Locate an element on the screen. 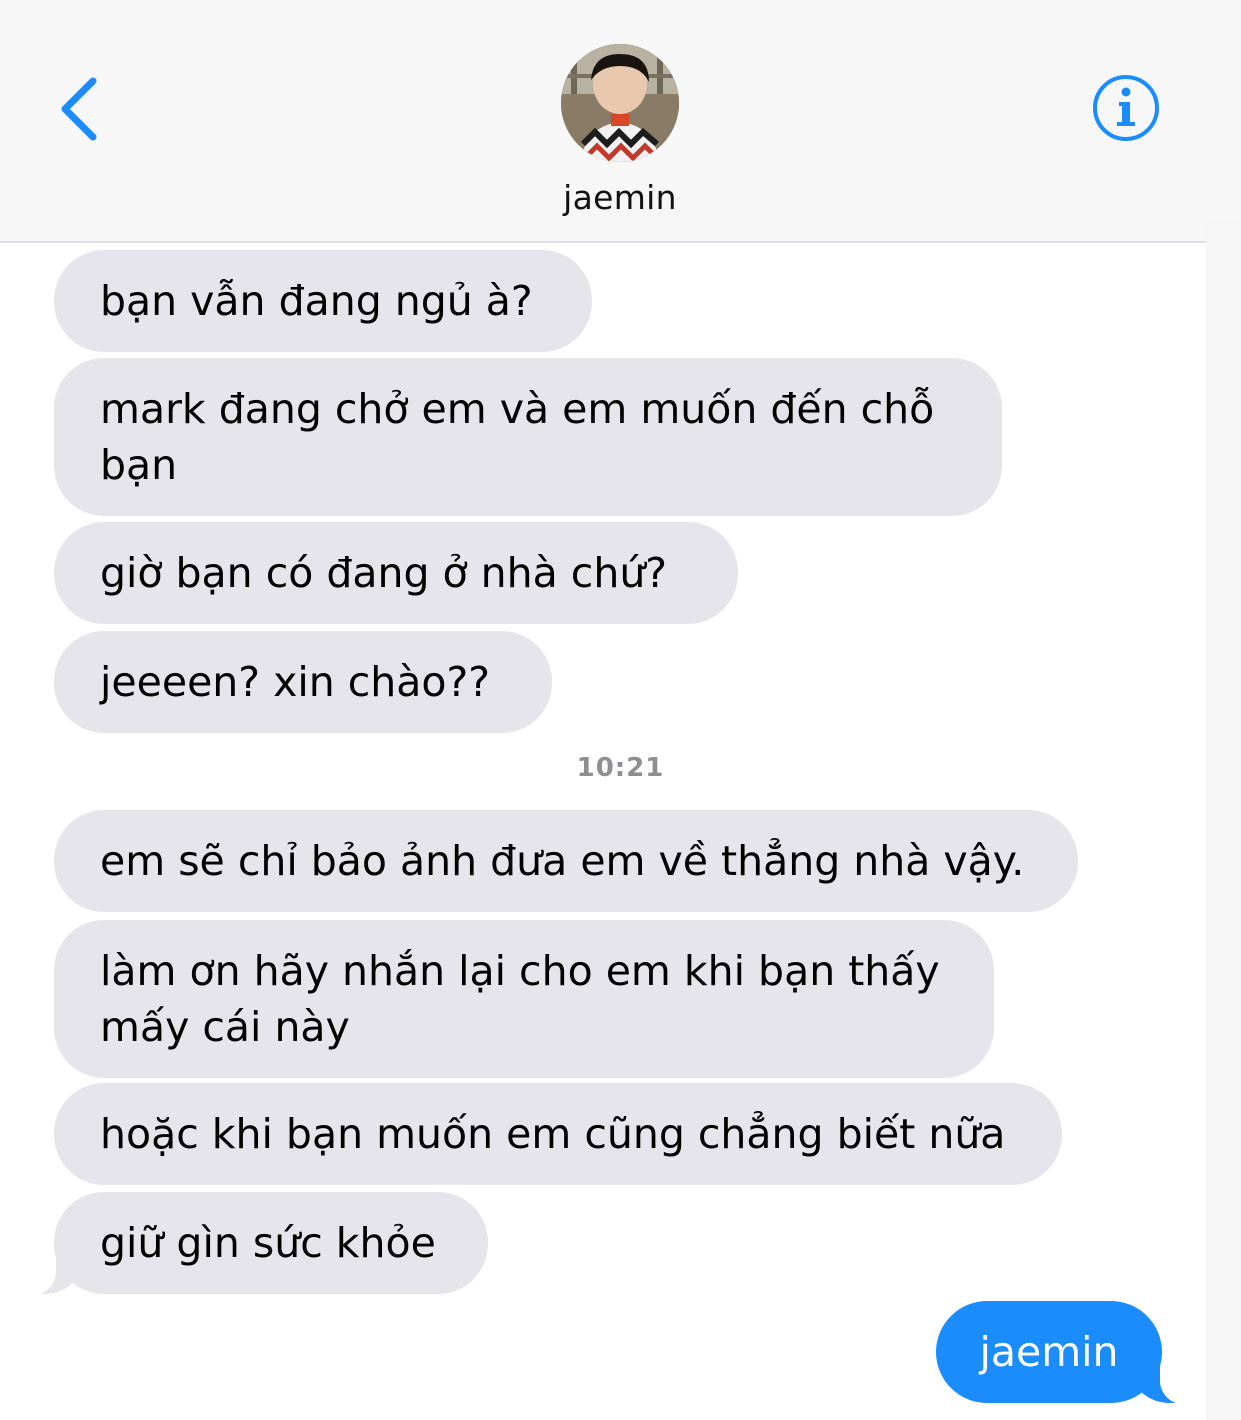 The image size is (1241, 1420). received-message: giờ bạn có đang ở nhà chứ? is located at coordinates (396, 573).